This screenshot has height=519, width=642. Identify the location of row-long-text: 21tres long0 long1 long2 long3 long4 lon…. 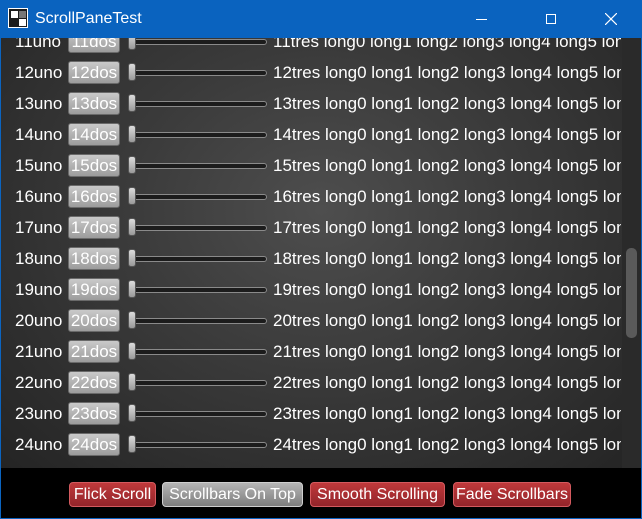
(447, 351).